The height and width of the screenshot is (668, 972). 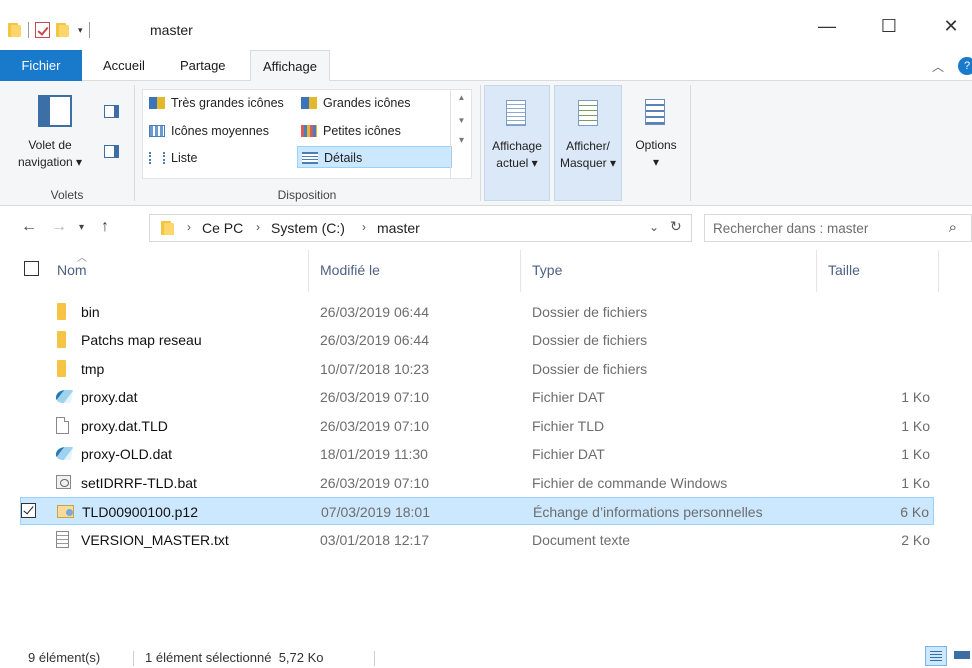 What do you see at coordinates (374, 369) in the screenshot?
I see `file-date: 10/07/2018 10:23` at bounding box center [374, 369].